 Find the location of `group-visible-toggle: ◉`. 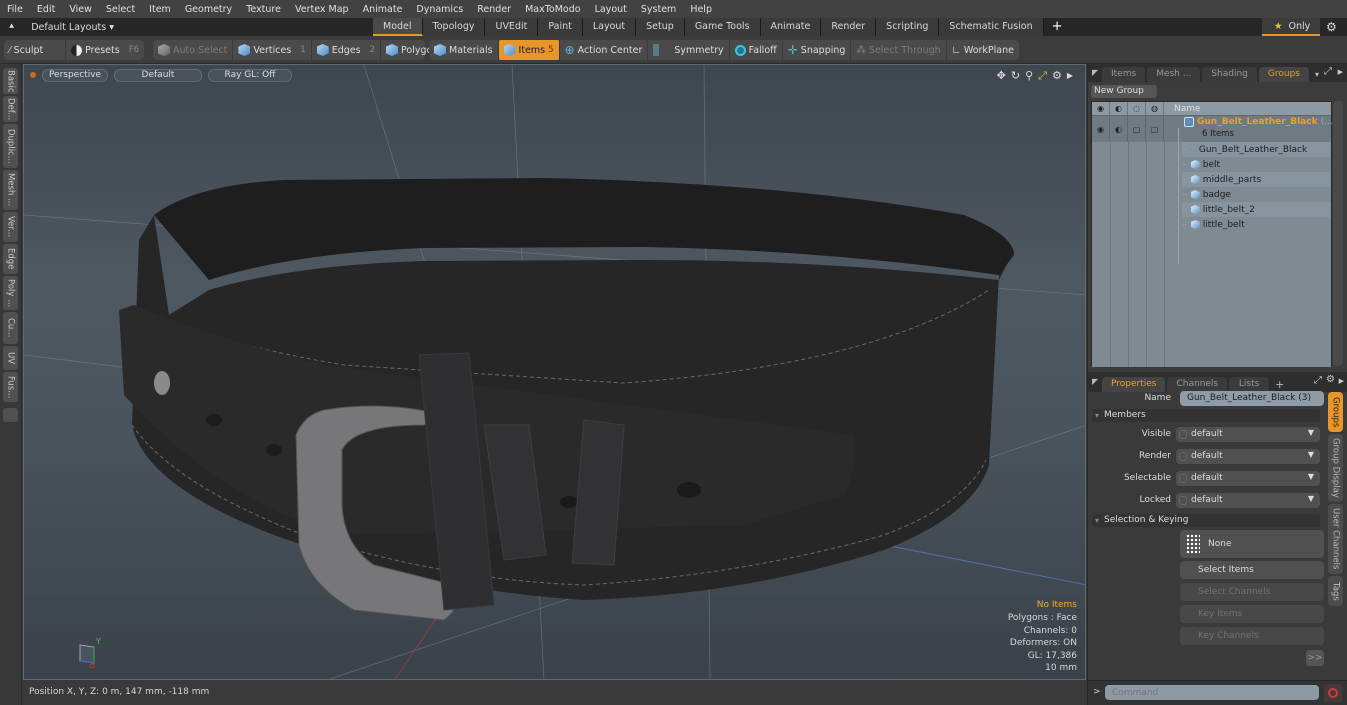

group-visible-toggle: ◉ is located at coordinates (1101, 129).